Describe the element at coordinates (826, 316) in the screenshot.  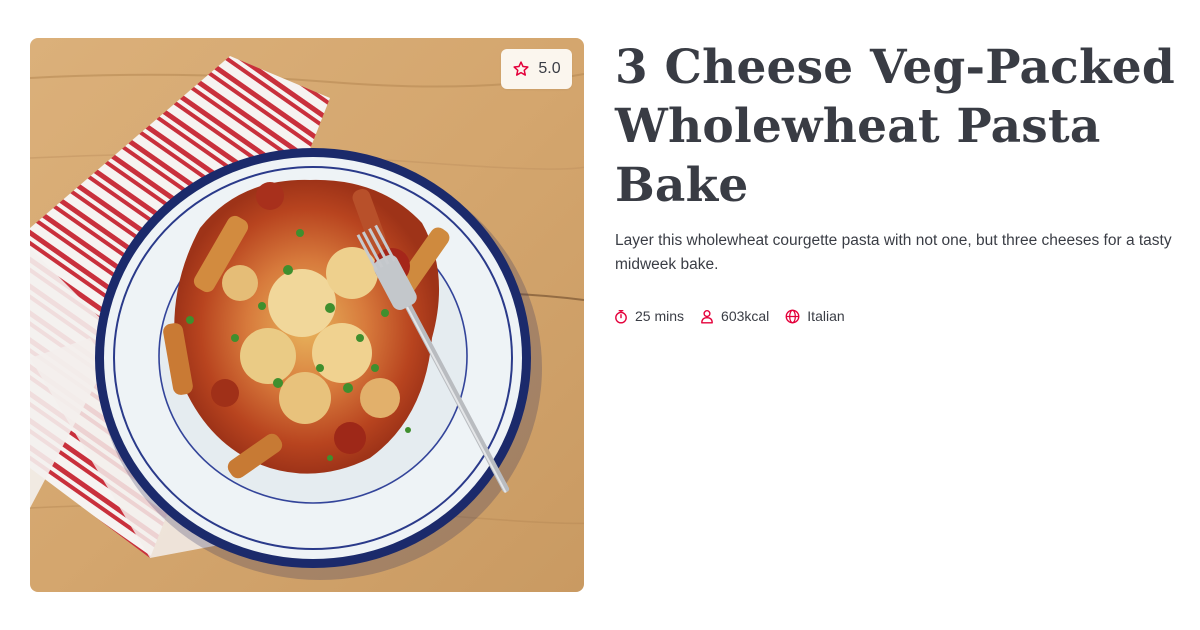
I see `meta-cuisine-label: Italian` at that location.